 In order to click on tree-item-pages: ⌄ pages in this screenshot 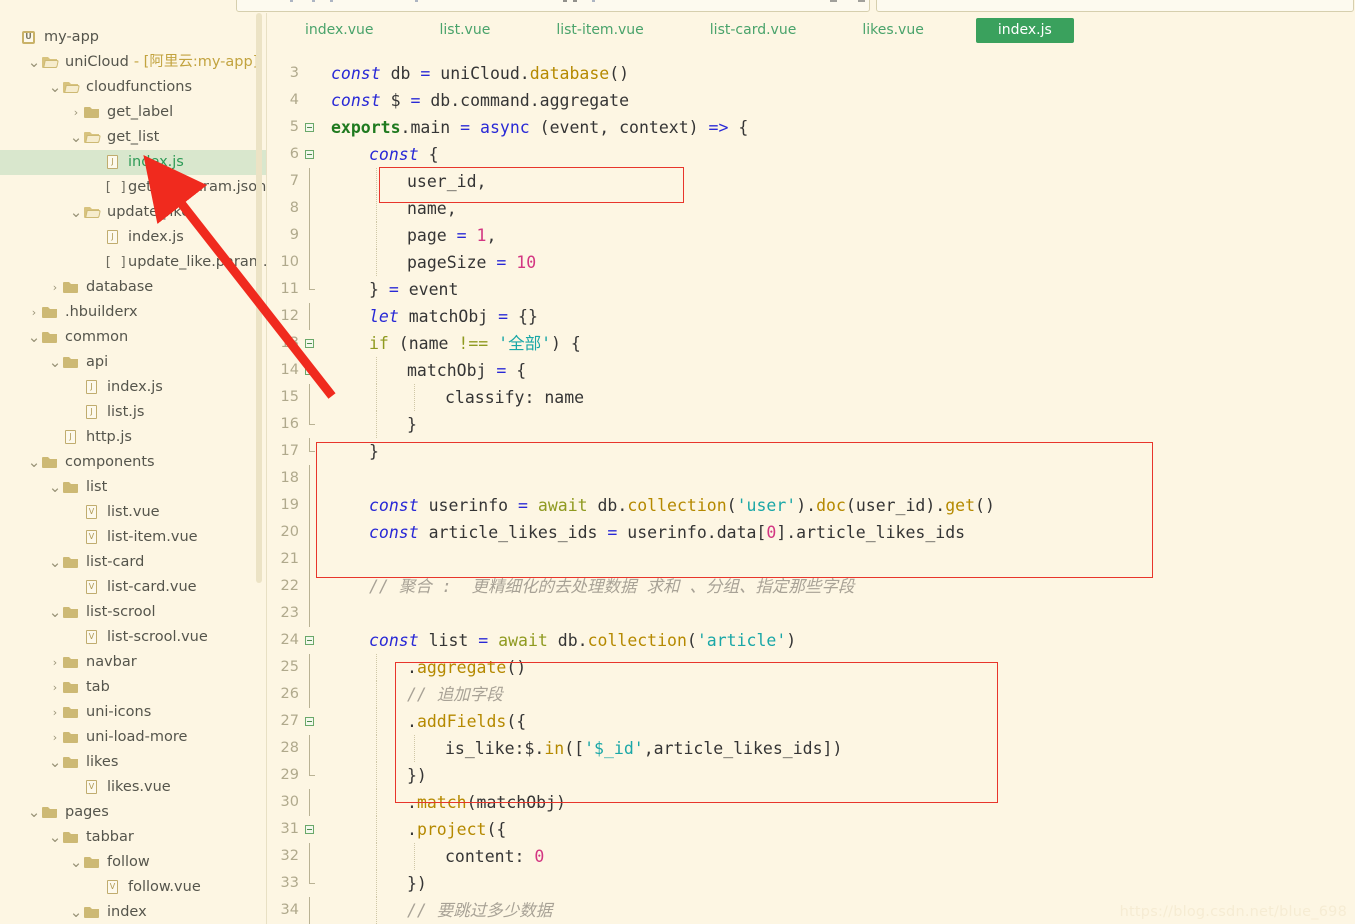, I will do `click(133, 812)`.